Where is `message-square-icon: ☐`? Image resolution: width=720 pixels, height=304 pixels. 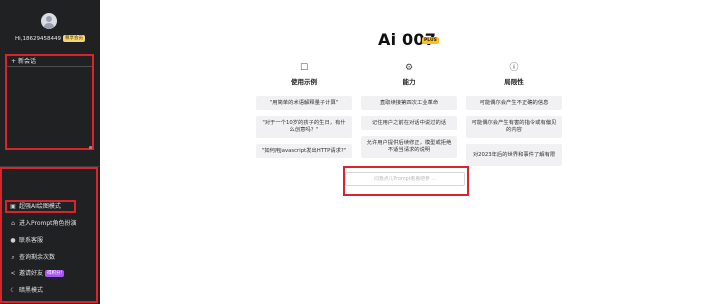 message-square-icon: ☐ is located at coordinates (304, 68).